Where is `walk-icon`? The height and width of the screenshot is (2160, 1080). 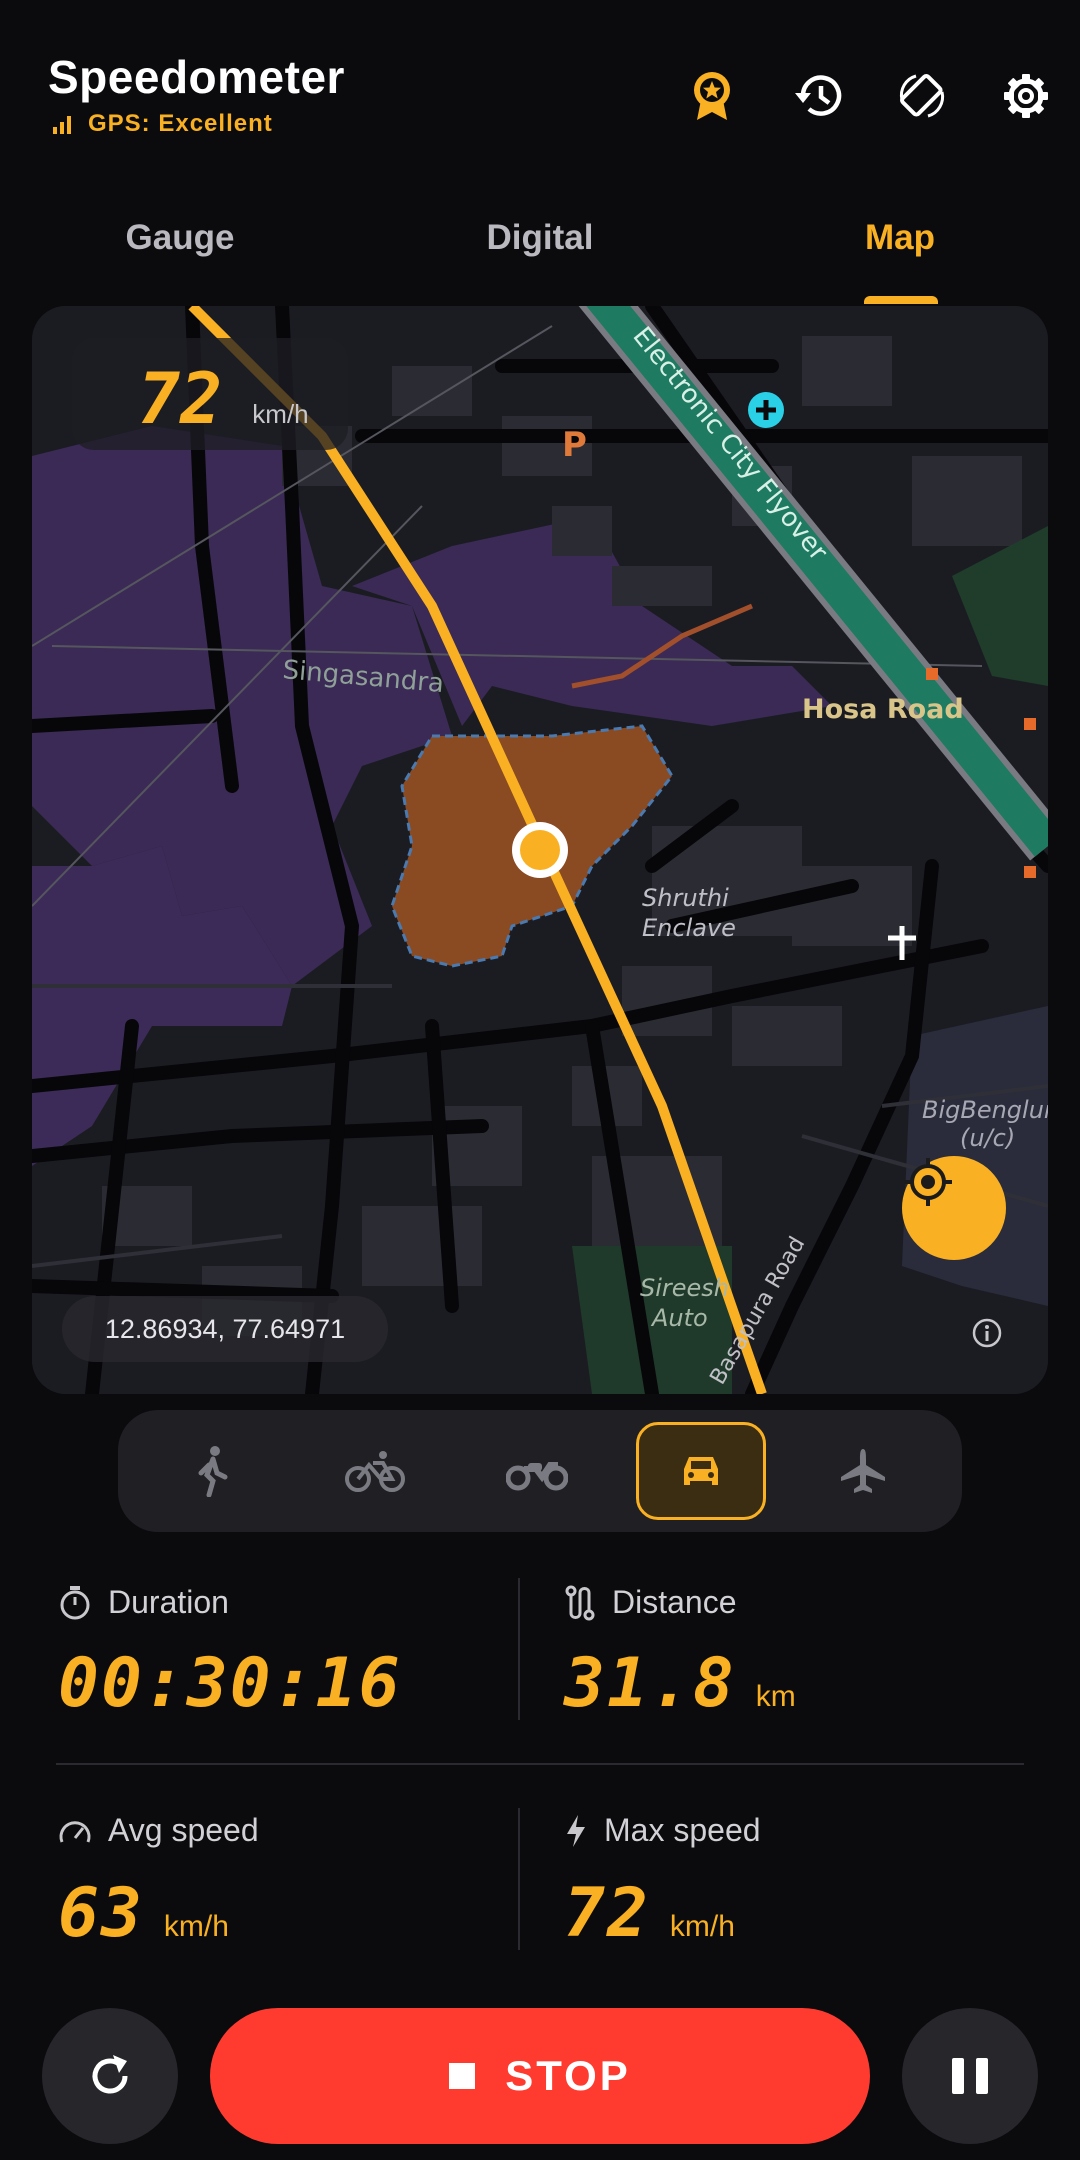
walk-icon is located at coordinates (213, 1471).